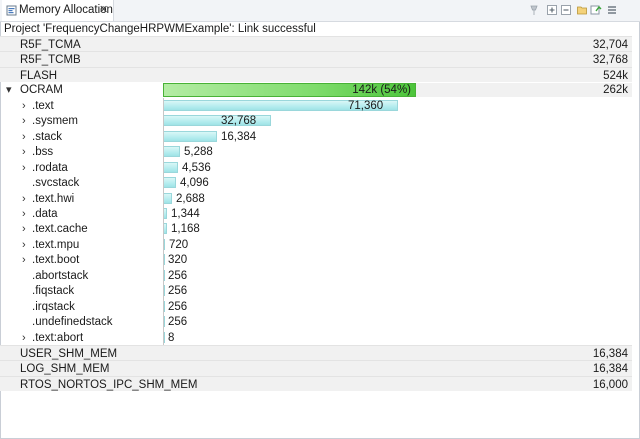 This screenshot has height=439, width=640. Describe the element at coordinates (56, 183) in the screenshot. I see `section-name: .svcstack` at that location.